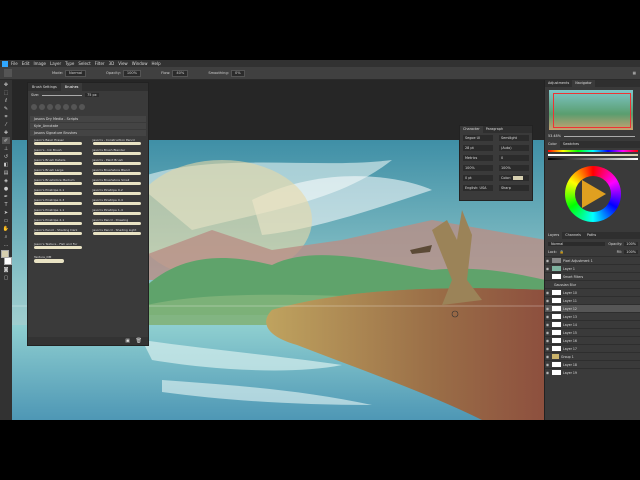 This screenshot has height=480, width=640. Describe the element at coordinates (88, 259) in the screenshot. I see `brush-preset: Texture_DM` at that location.